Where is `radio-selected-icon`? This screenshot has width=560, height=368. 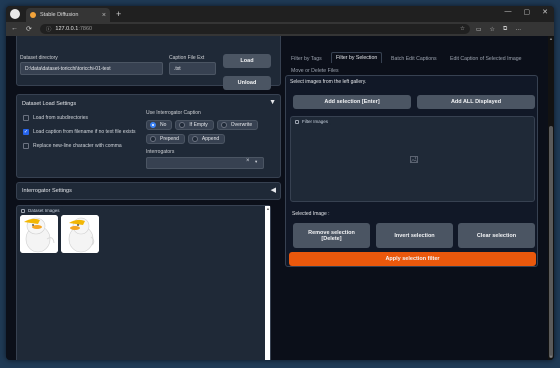
radio-selected-icon is located at coordinates (153, 125).